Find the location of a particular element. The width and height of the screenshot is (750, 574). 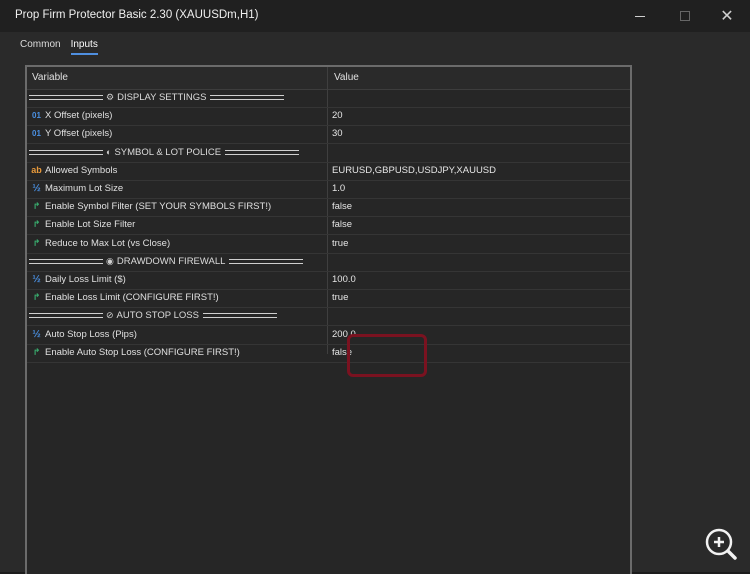

parameter-row: 01 Y Offset (pixels) 30 is located at coordinates (328, 135).